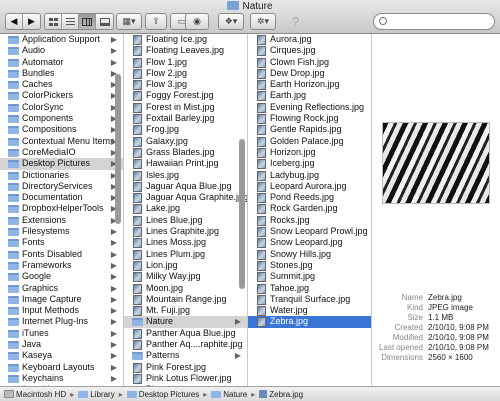  What do you see at coordinates (185, 39) in the screenshot?
I see `list-item: Floating Ice.jpg` at bounding box center [185, 39].